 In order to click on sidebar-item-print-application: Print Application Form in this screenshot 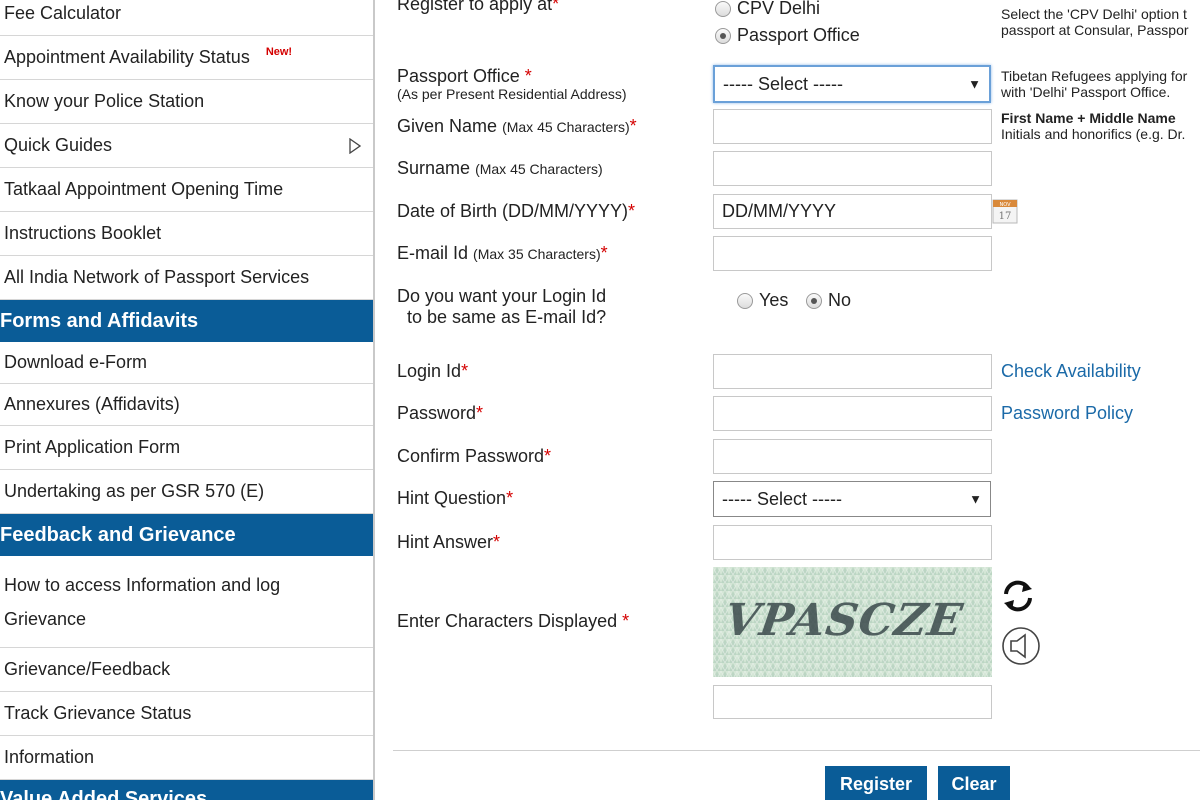, I will do `click(186, 448)`.